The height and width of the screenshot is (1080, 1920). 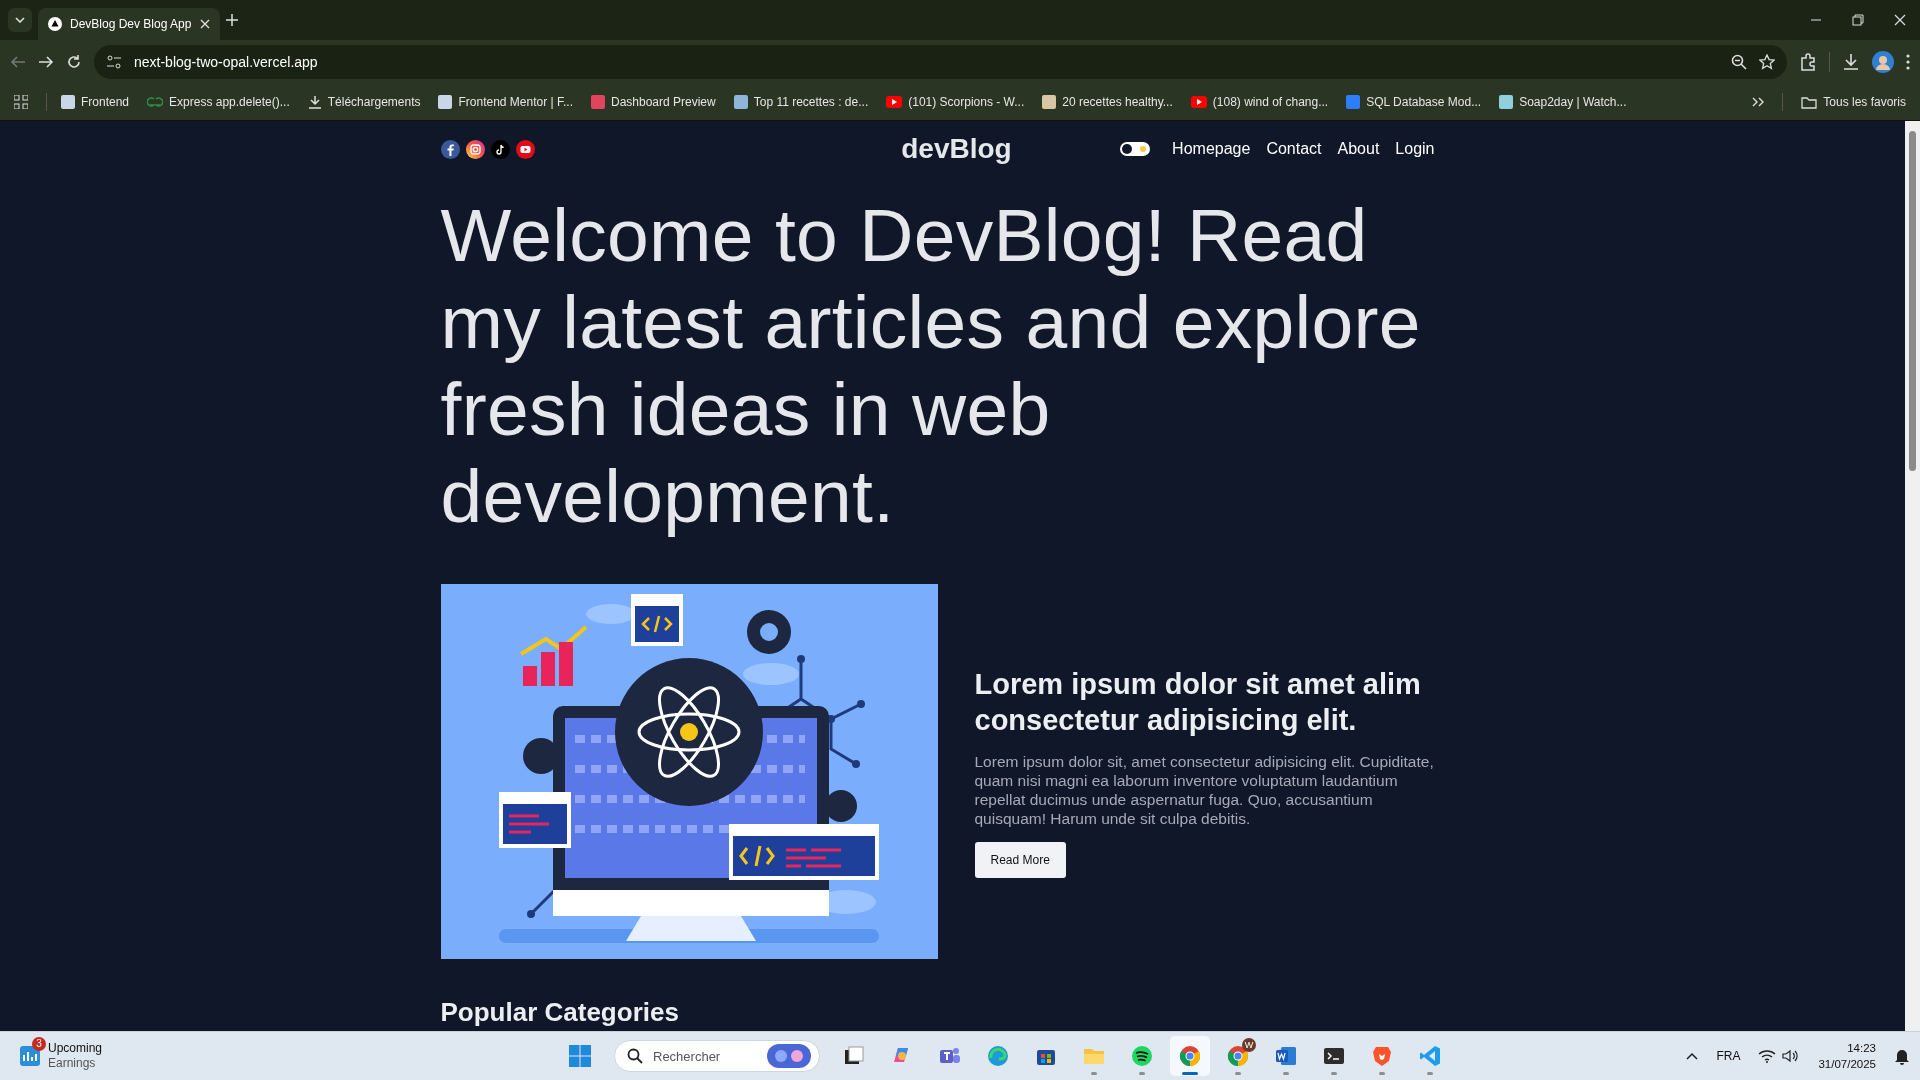 What do you see at coordinates (1908, 62) in the screenshot?
I see `more-menu-icon` at bounding box center [1908, 62].